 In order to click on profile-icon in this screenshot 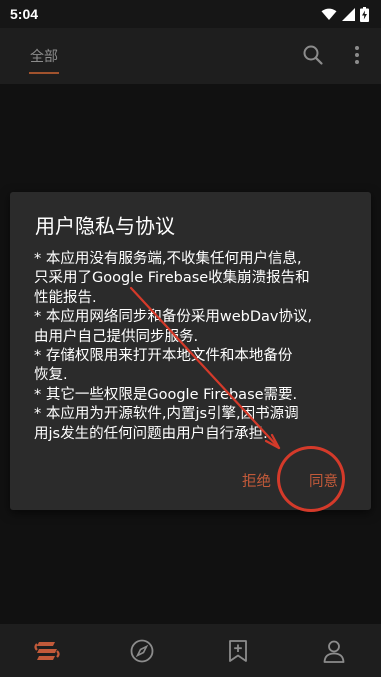, I will do `click(334, 651)`.